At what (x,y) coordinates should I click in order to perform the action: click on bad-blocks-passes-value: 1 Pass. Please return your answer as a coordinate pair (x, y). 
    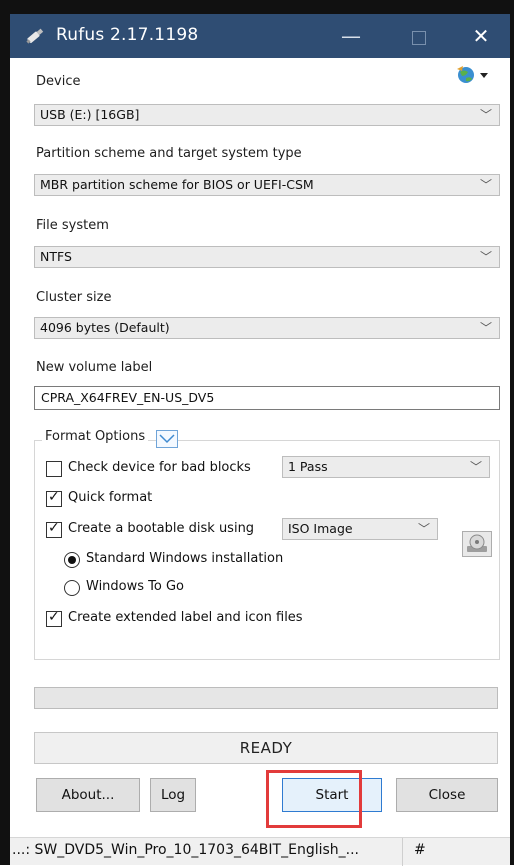
    Looking at the image, I should click on (308, 466).